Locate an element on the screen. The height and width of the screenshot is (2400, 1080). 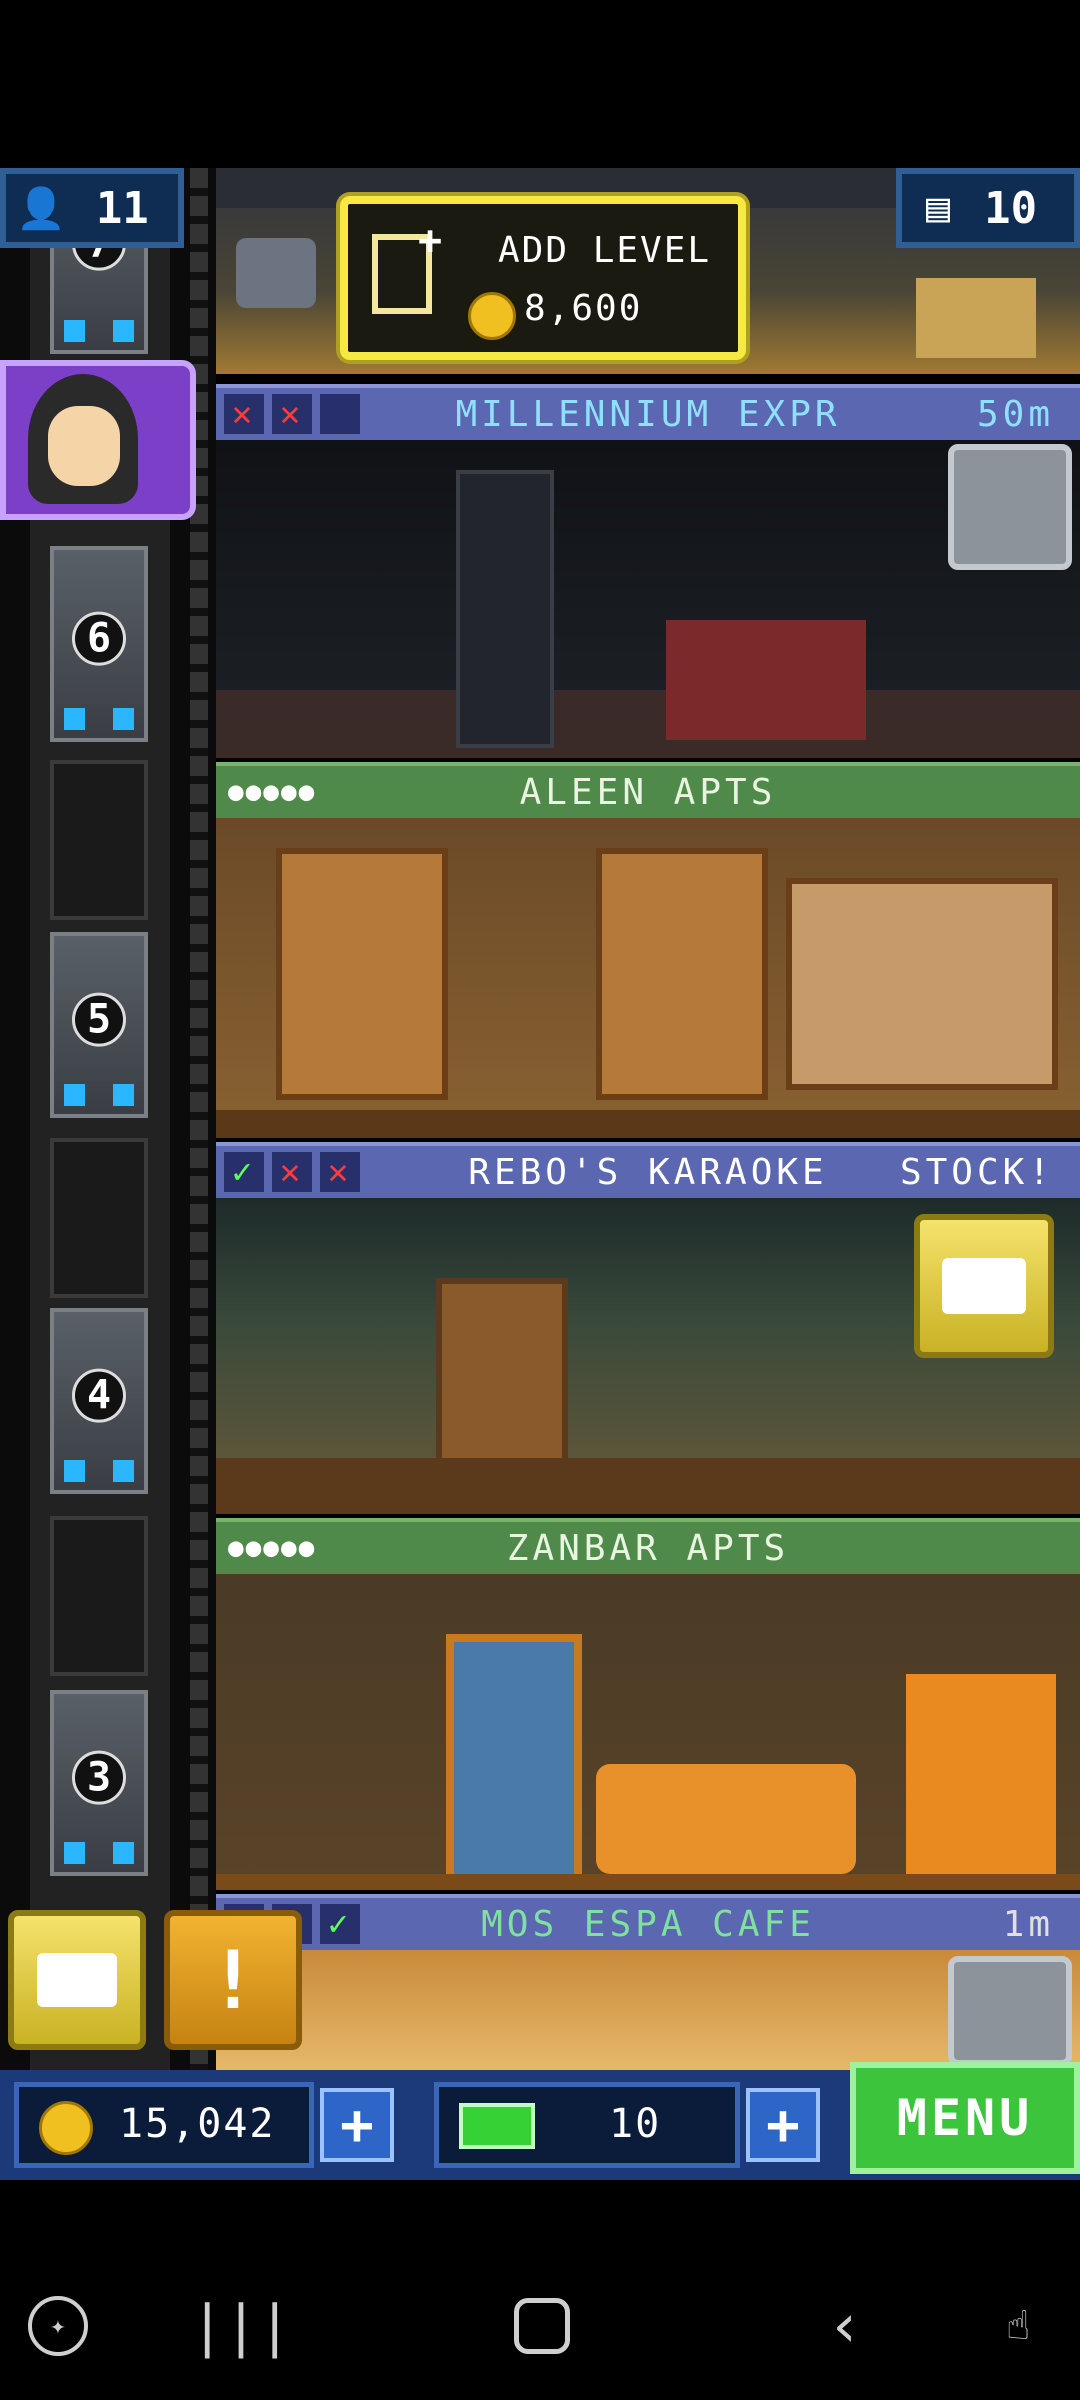
character-avatar is located at coordinates (98, 440).